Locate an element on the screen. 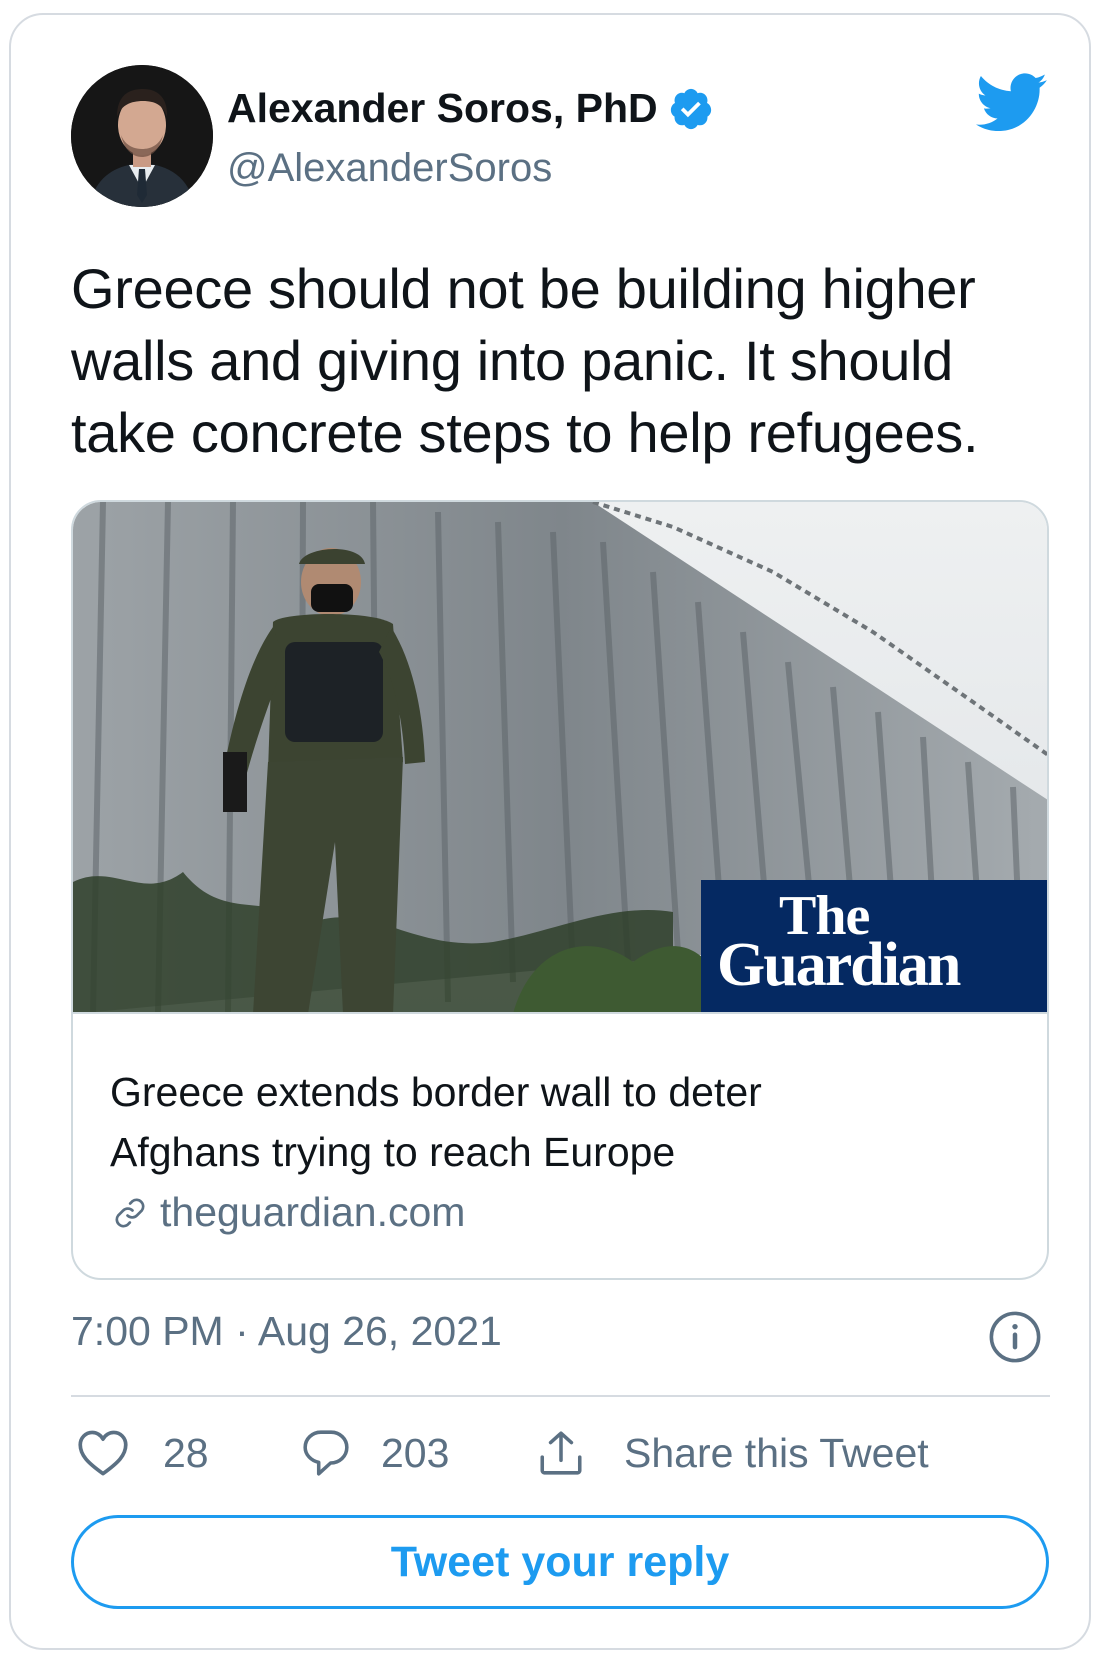 The image size is (1103, 1661). avatar is located at coordinates (142, 136).